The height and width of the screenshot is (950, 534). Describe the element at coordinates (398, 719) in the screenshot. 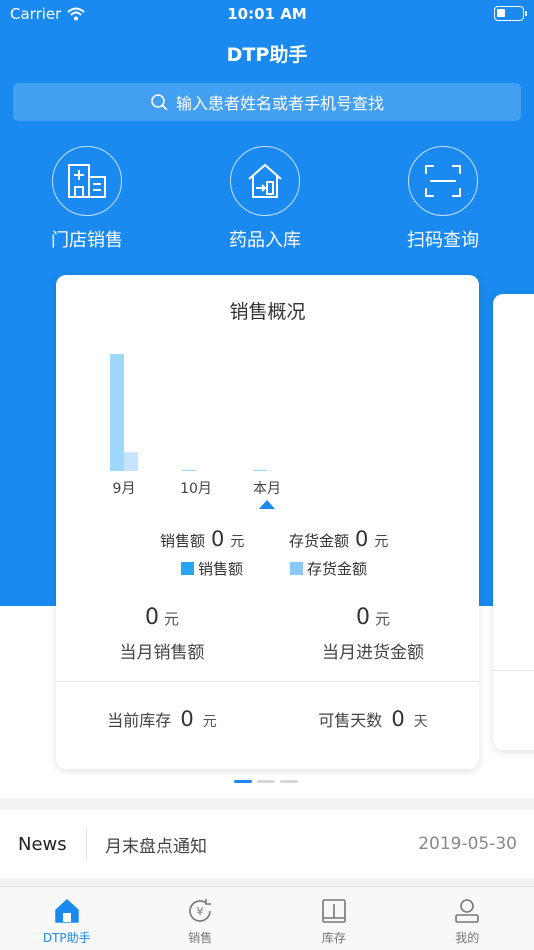

I see `days-value: 0` at that location.